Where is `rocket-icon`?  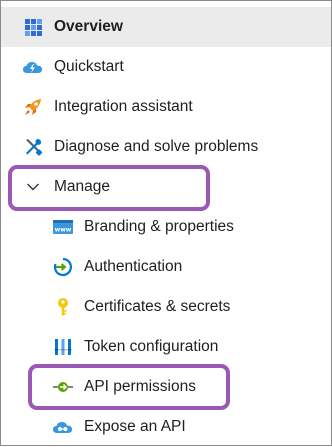
rocket-icon is located at coordinates (33, 107).